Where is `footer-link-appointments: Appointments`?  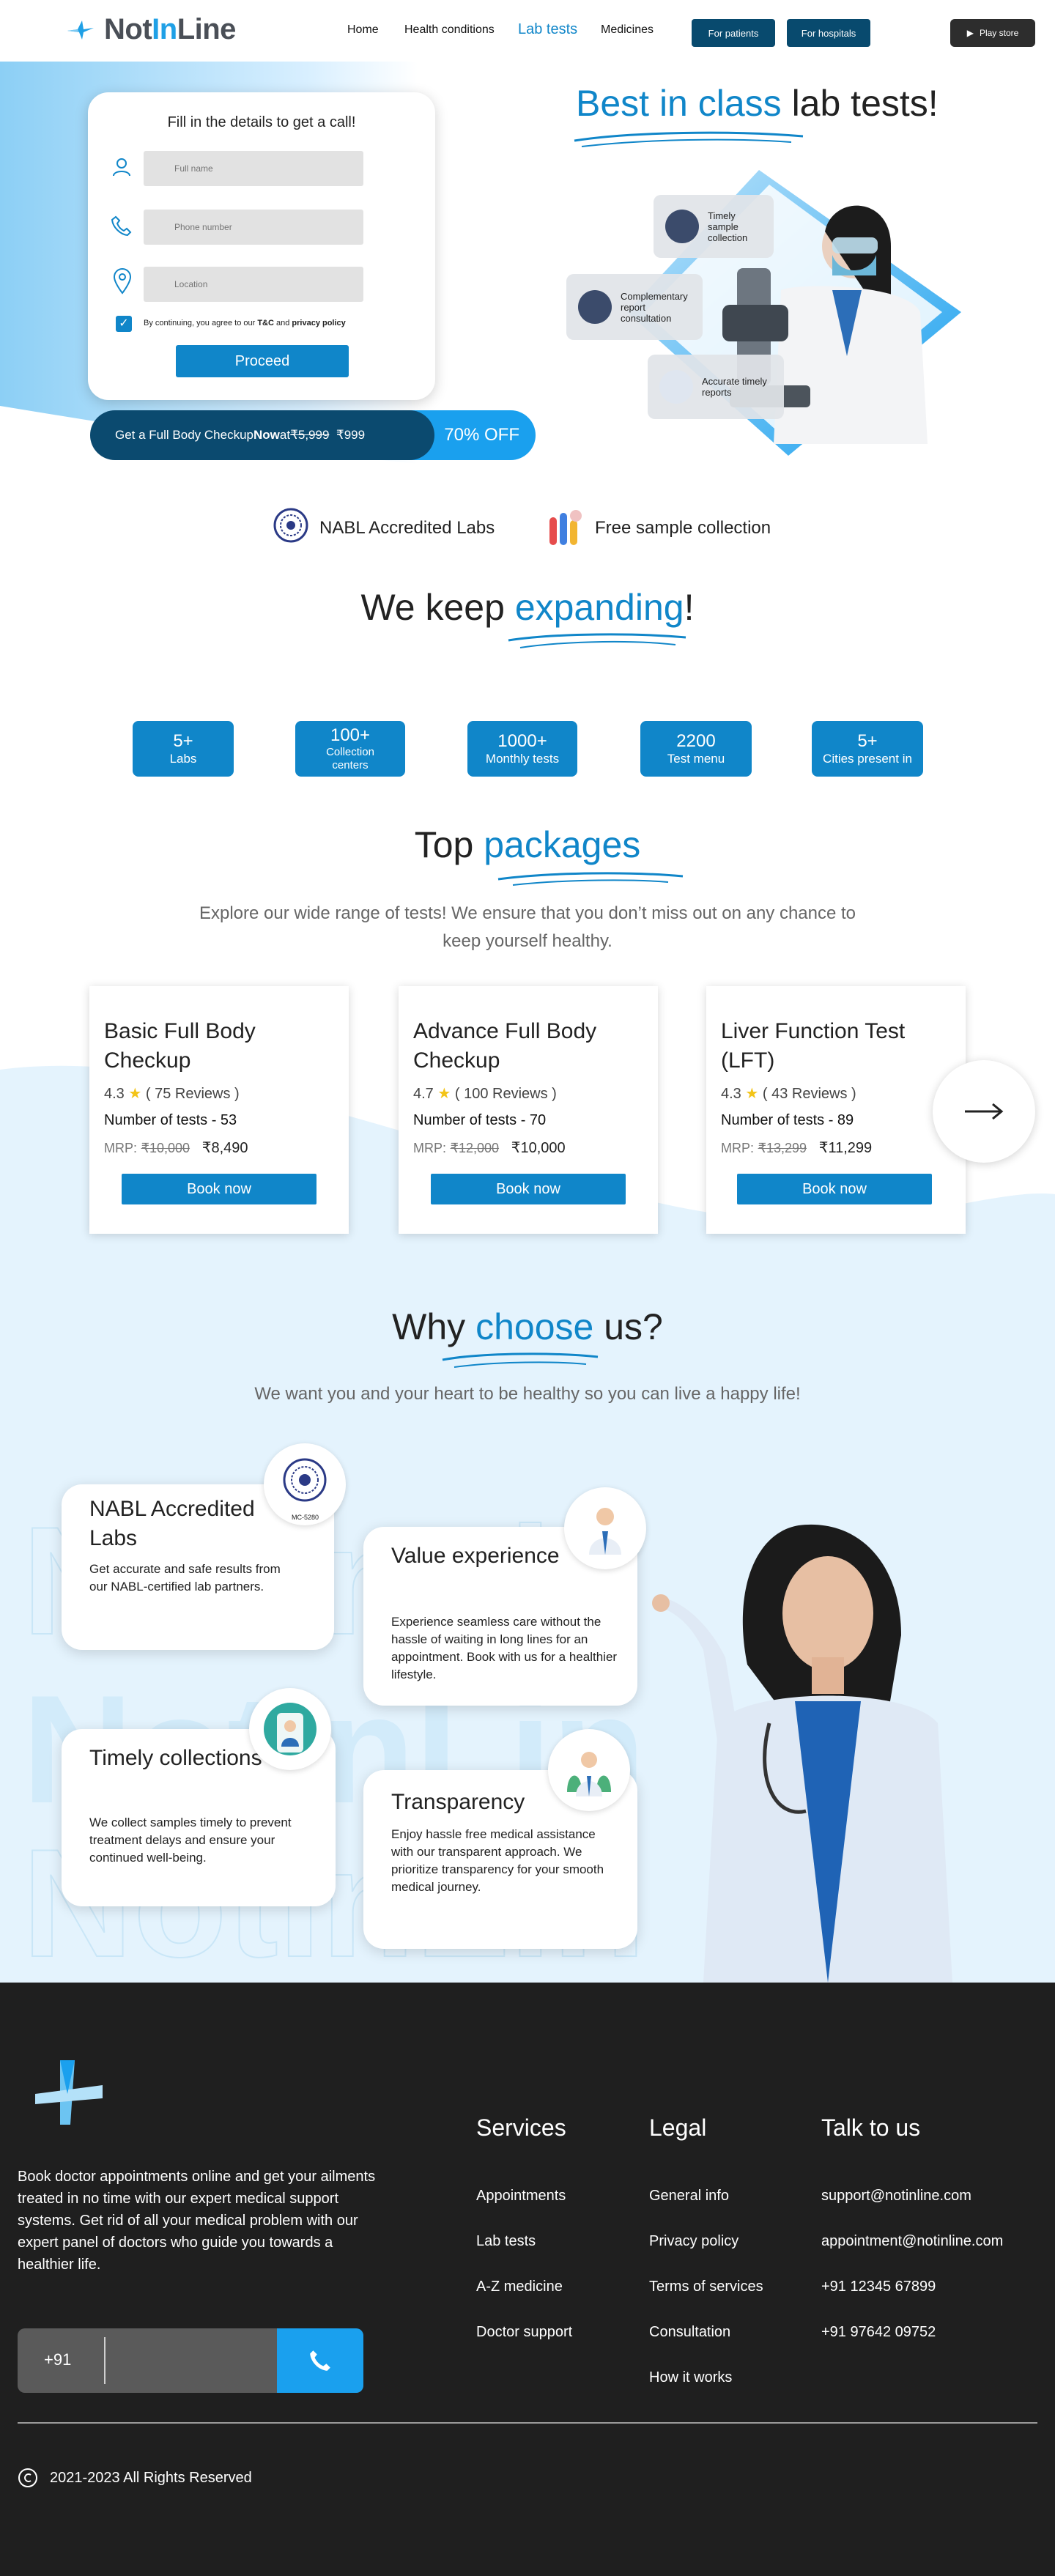 footer-link-appointments: Appointments is located at coordinates (521, 2196).